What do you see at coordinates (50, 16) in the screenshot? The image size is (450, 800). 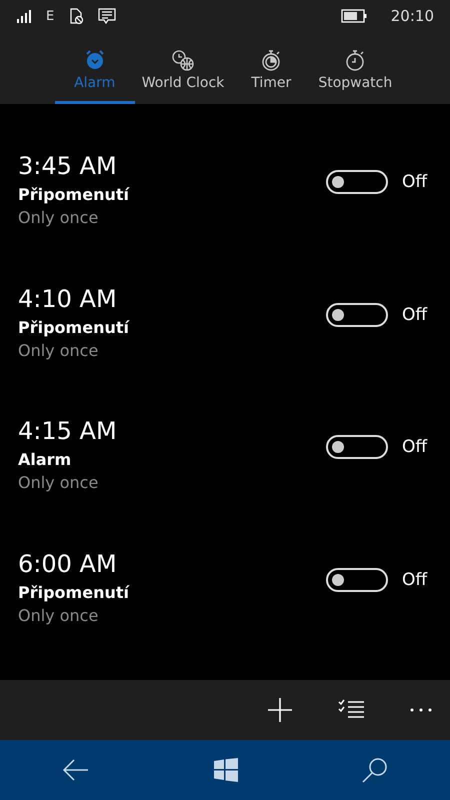 I see `network-type: E` at bounding box center [50, 16].